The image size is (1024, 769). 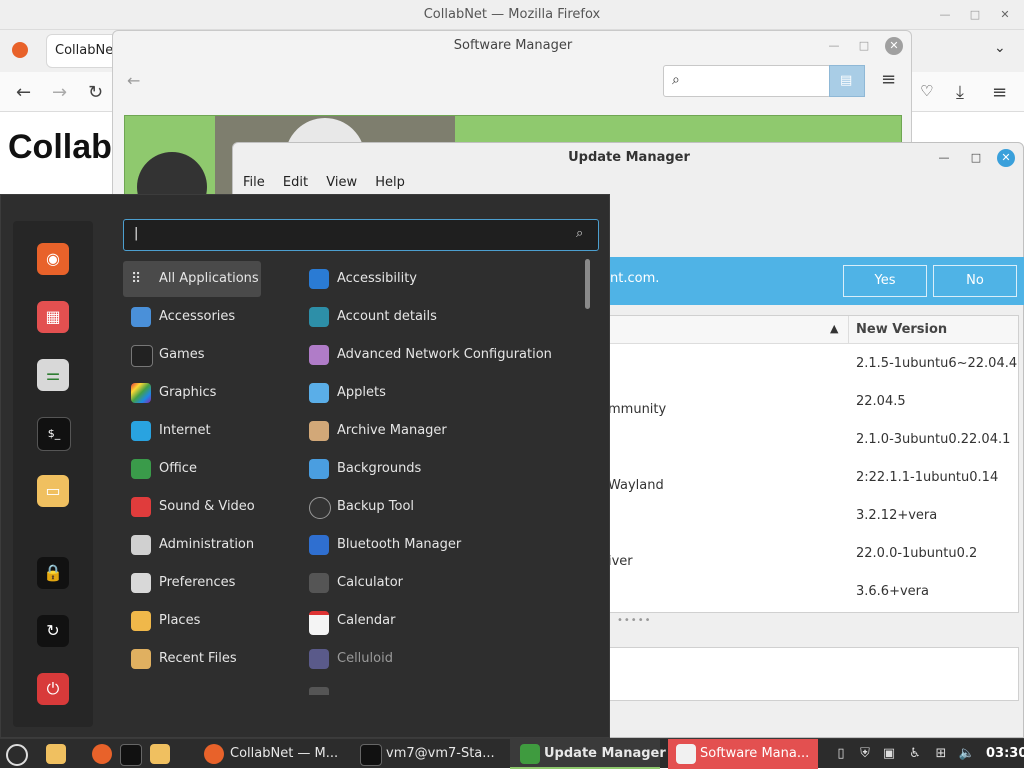 I want to click on sound-video-icon, so click(x=141, y=507).